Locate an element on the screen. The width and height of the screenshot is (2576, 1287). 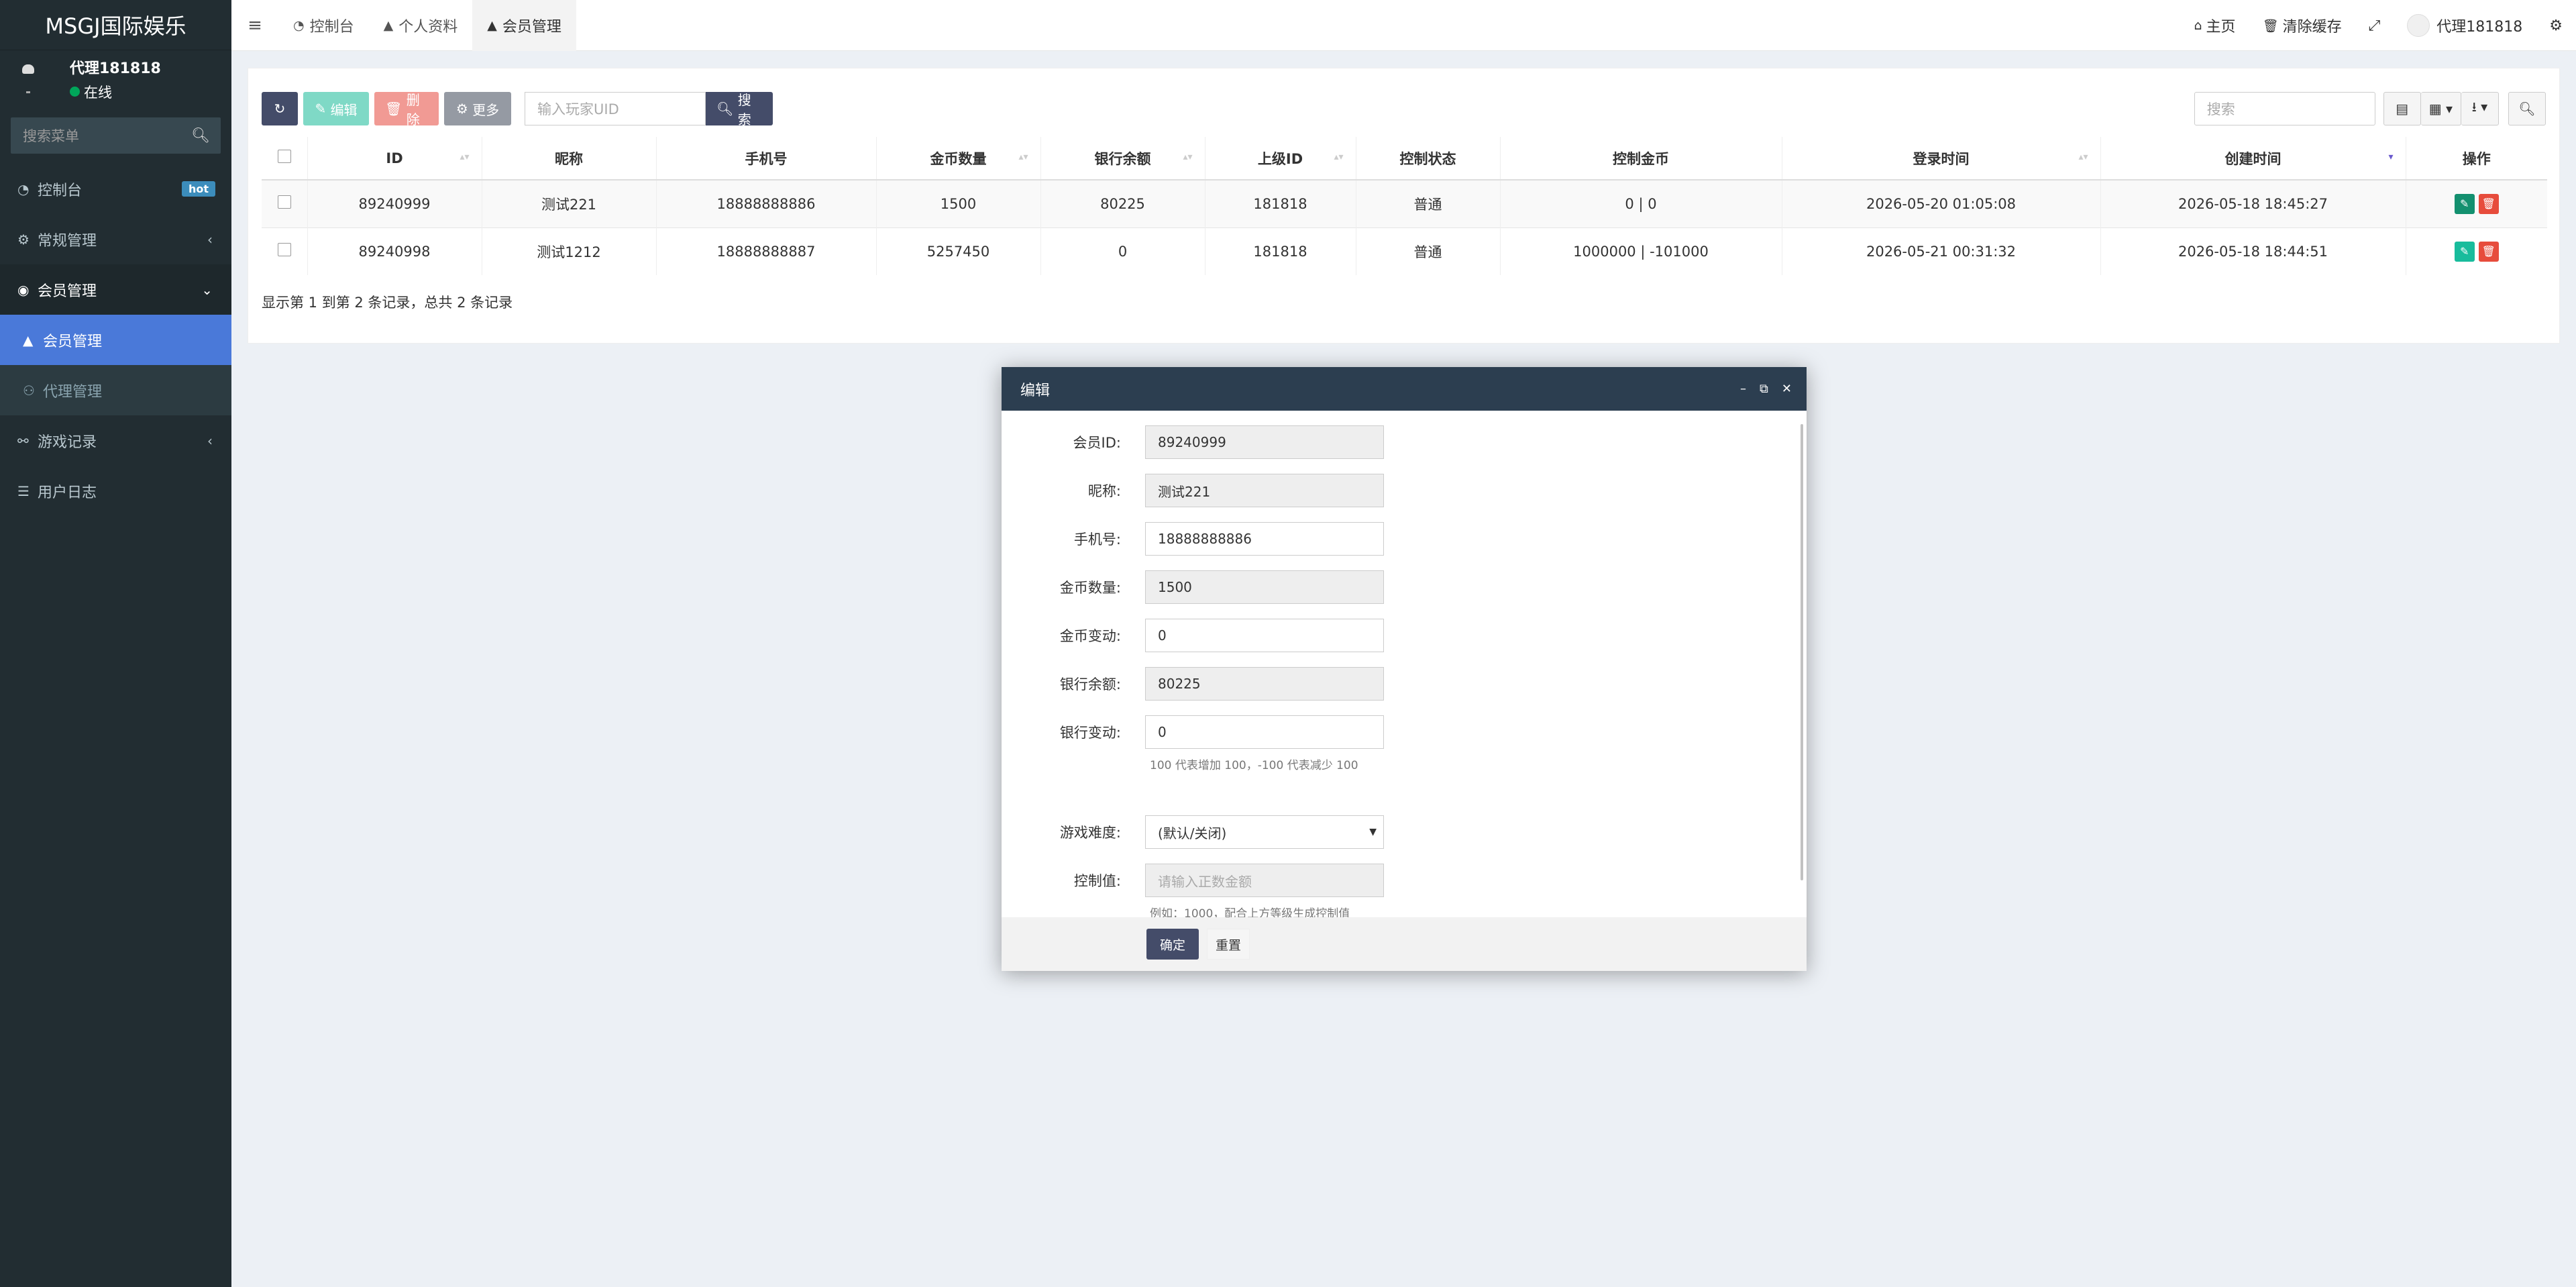
home-link: ⌂ 主页 is located at coordinates (2214, 26).